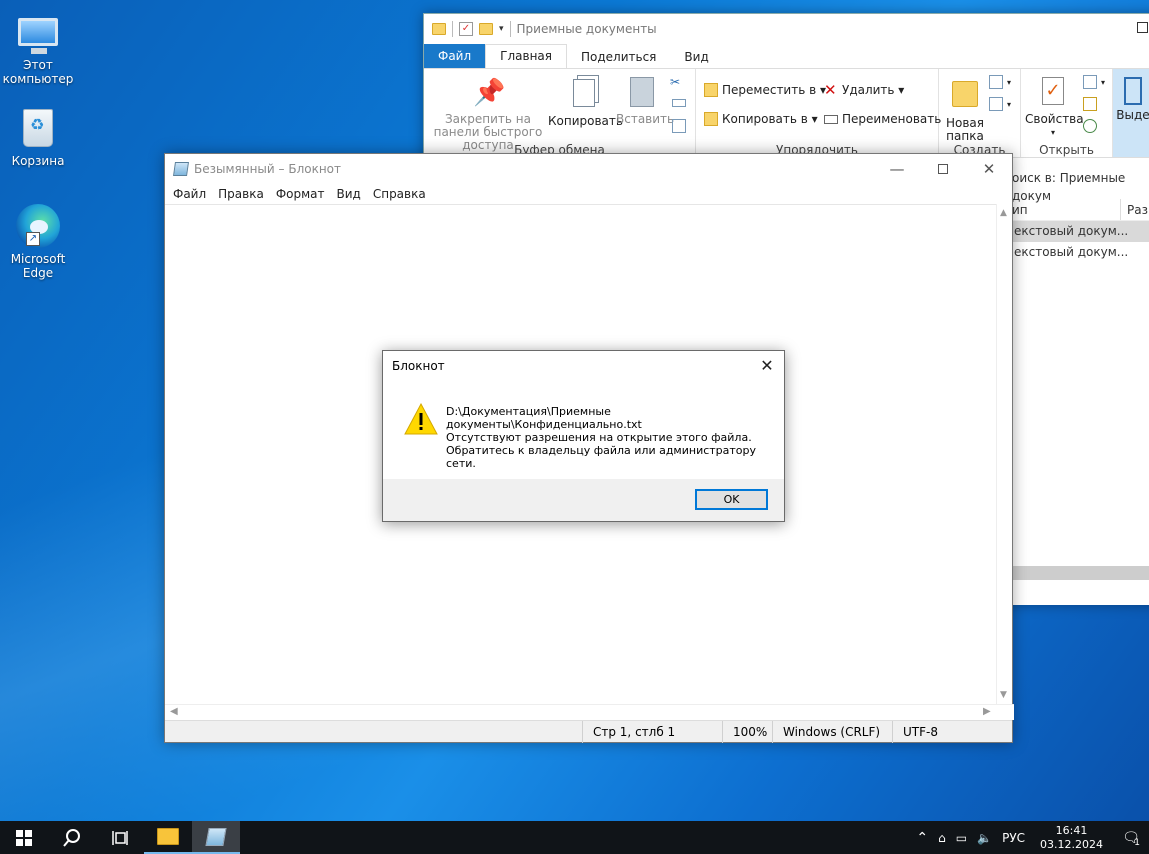 This screenshot has width=1149, height=854. What do you see at coordinates (873, 90) in the screenshot?
I see `delete-label: Удалить ▾` at bounding box center [873, 90].